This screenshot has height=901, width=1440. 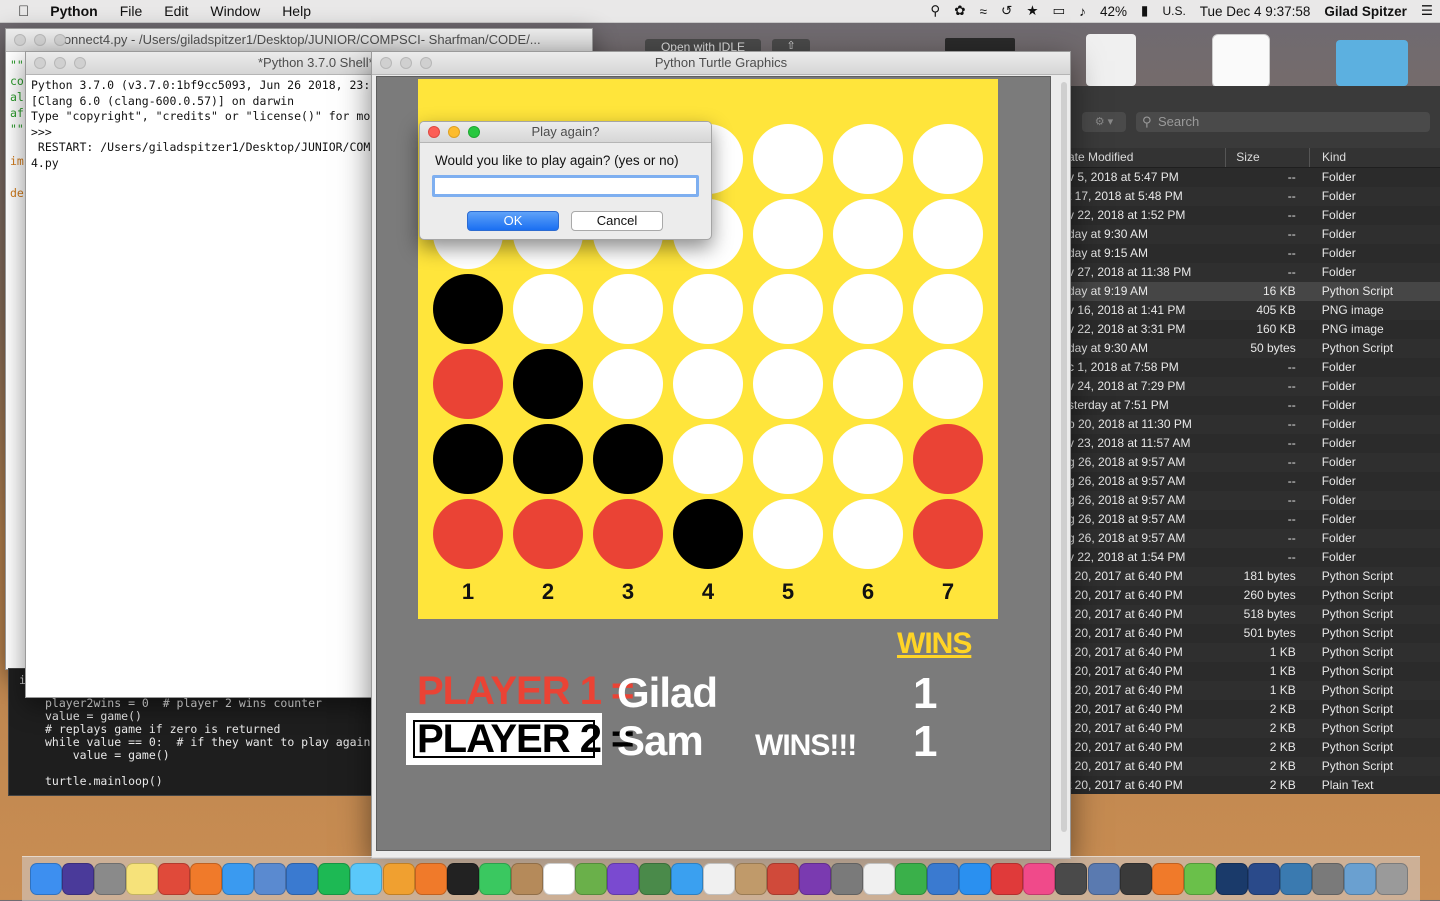 I want to click on pycharm-icon, so click(x=462, y=879).